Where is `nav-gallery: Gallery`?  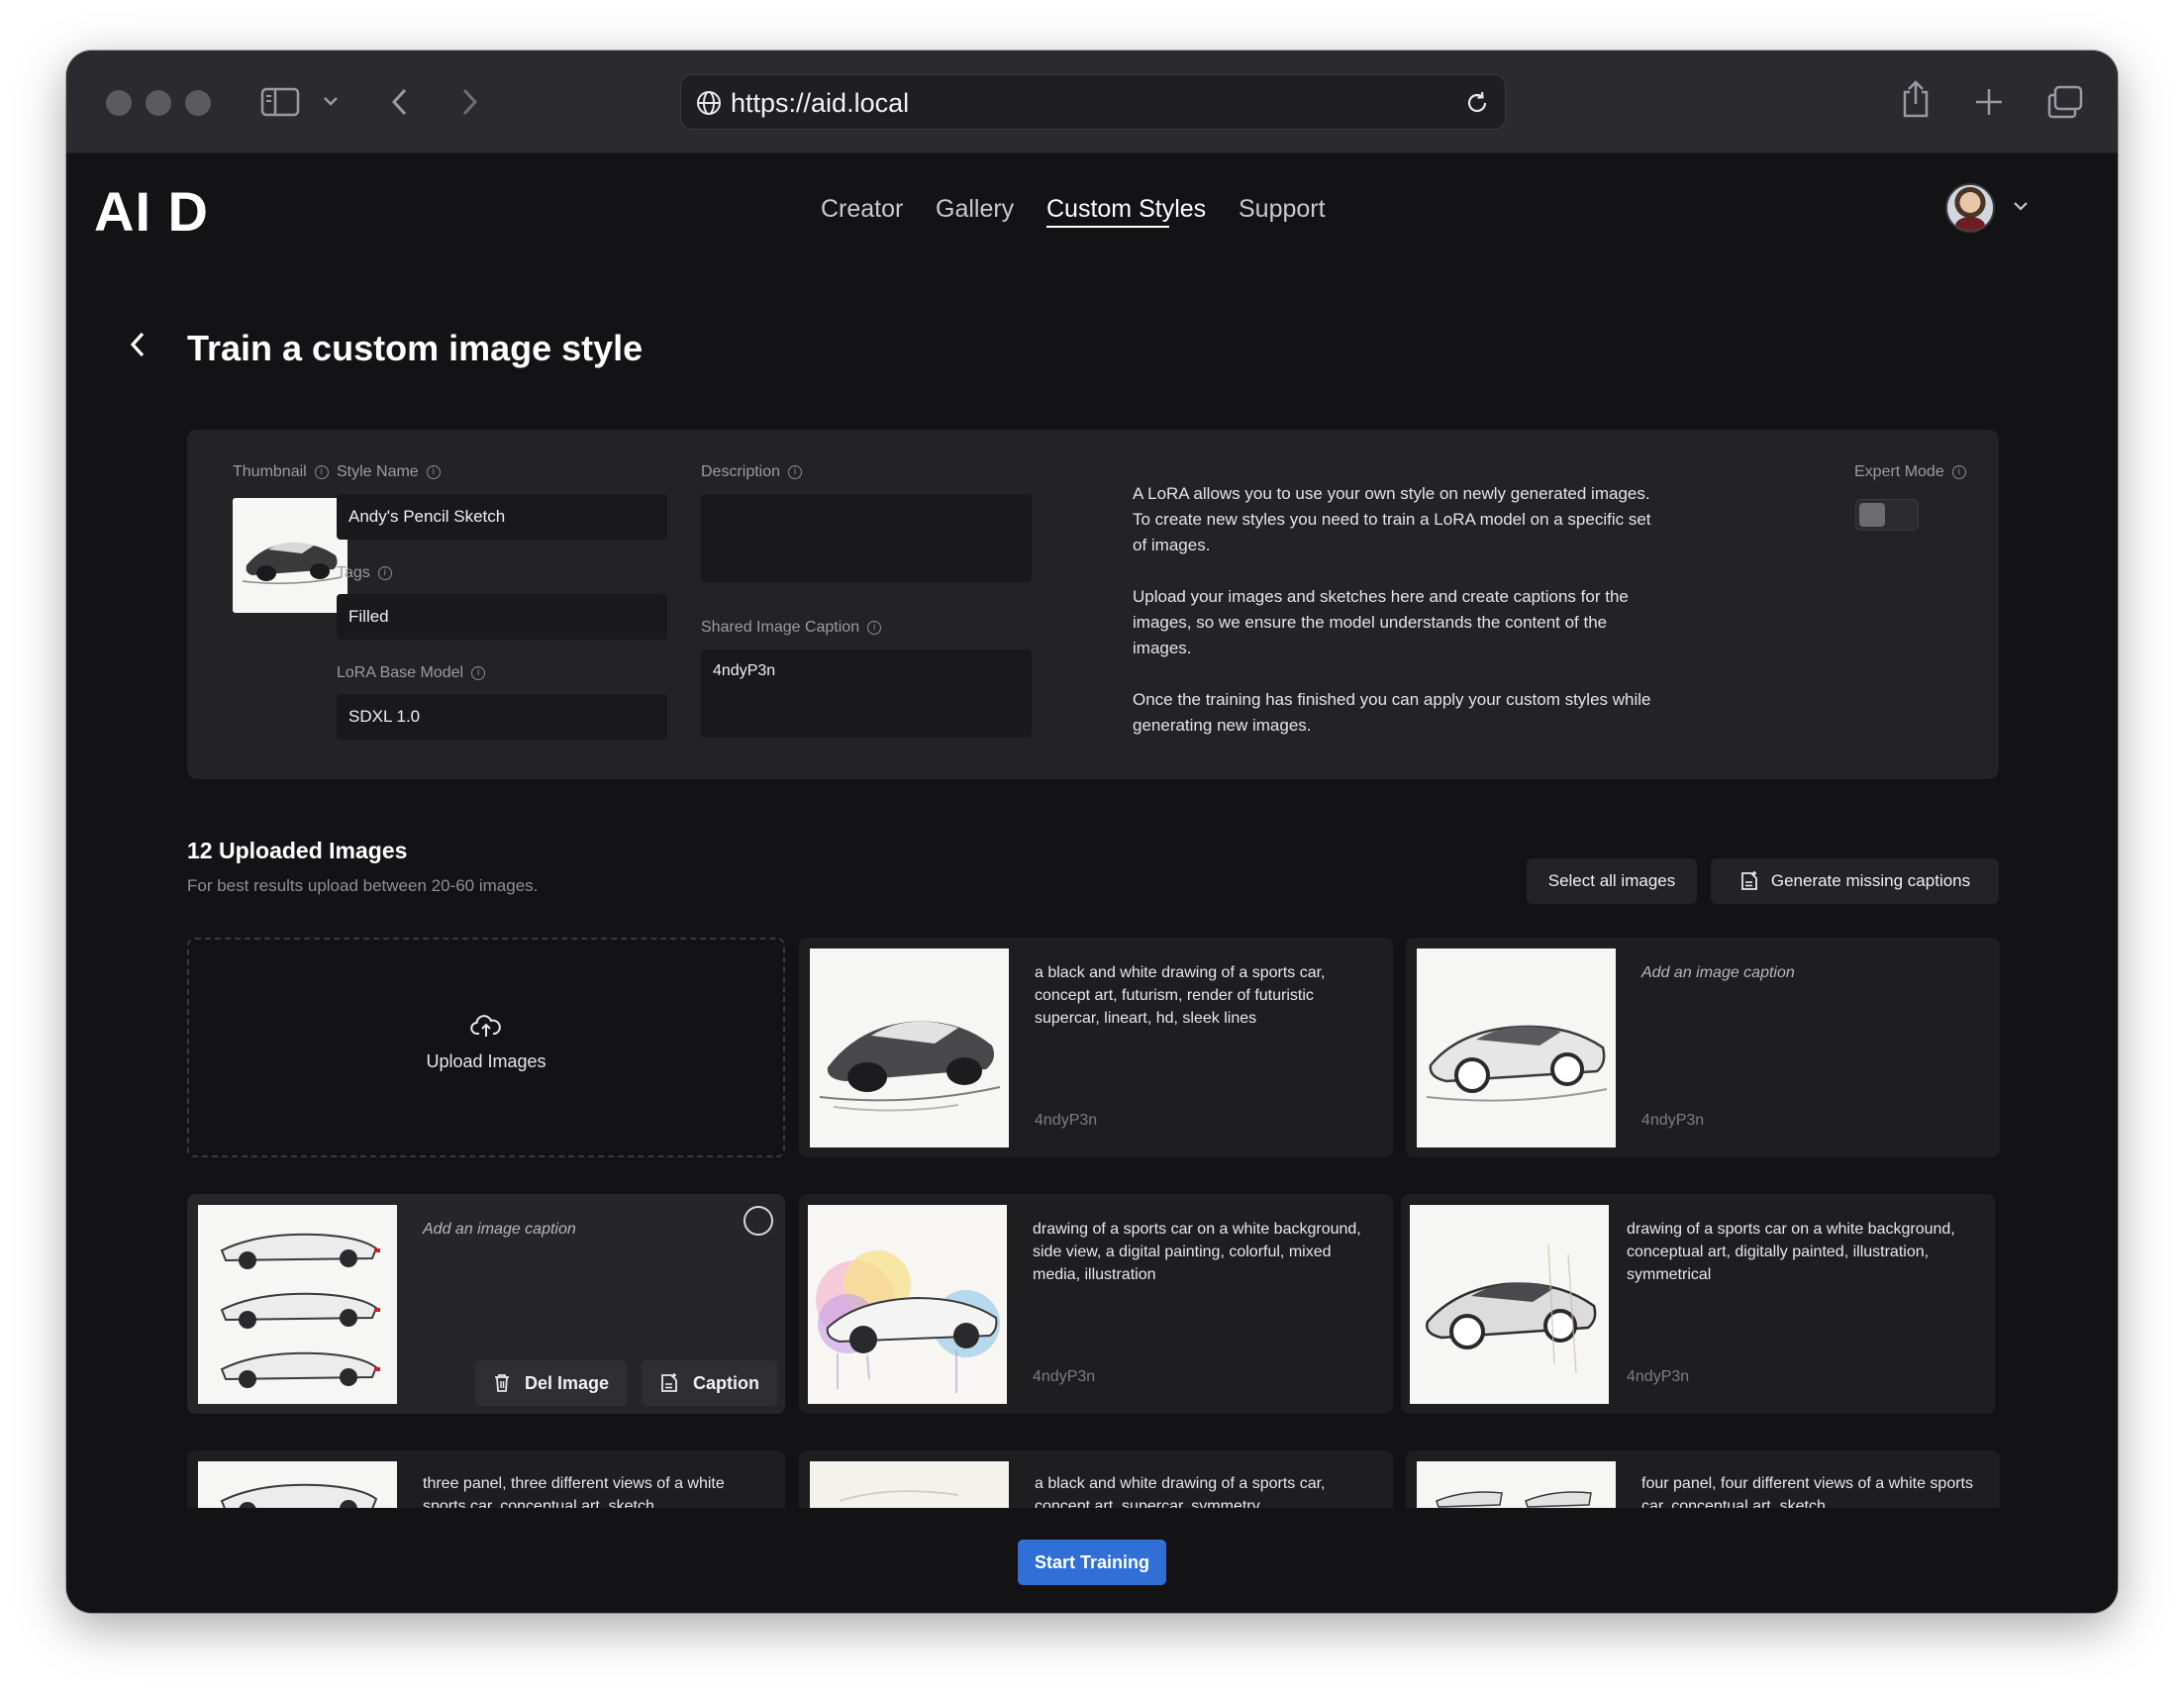
nav-gallery: Gallery is located at coordinates (975, 209).